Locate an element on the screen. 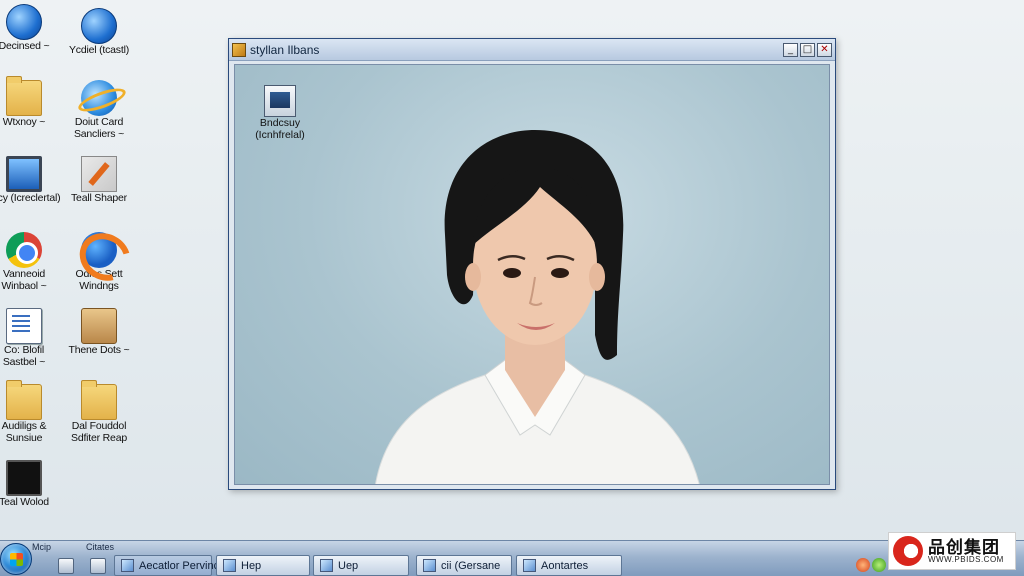 The width and height of the screenshot is (1024, 576). taskbar-top-label: Citates is located at coordinates (100, 547).